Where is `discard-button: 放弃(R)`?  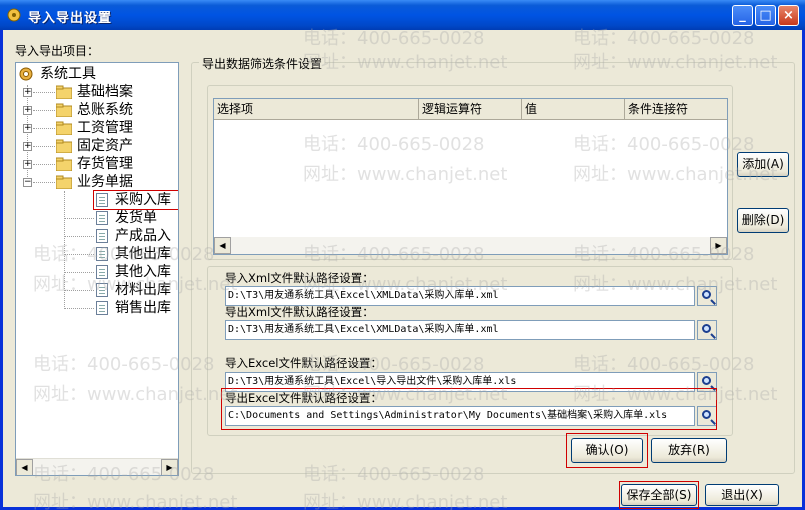
discard-button: 放弃(R) is located at coordinates (689, 450).